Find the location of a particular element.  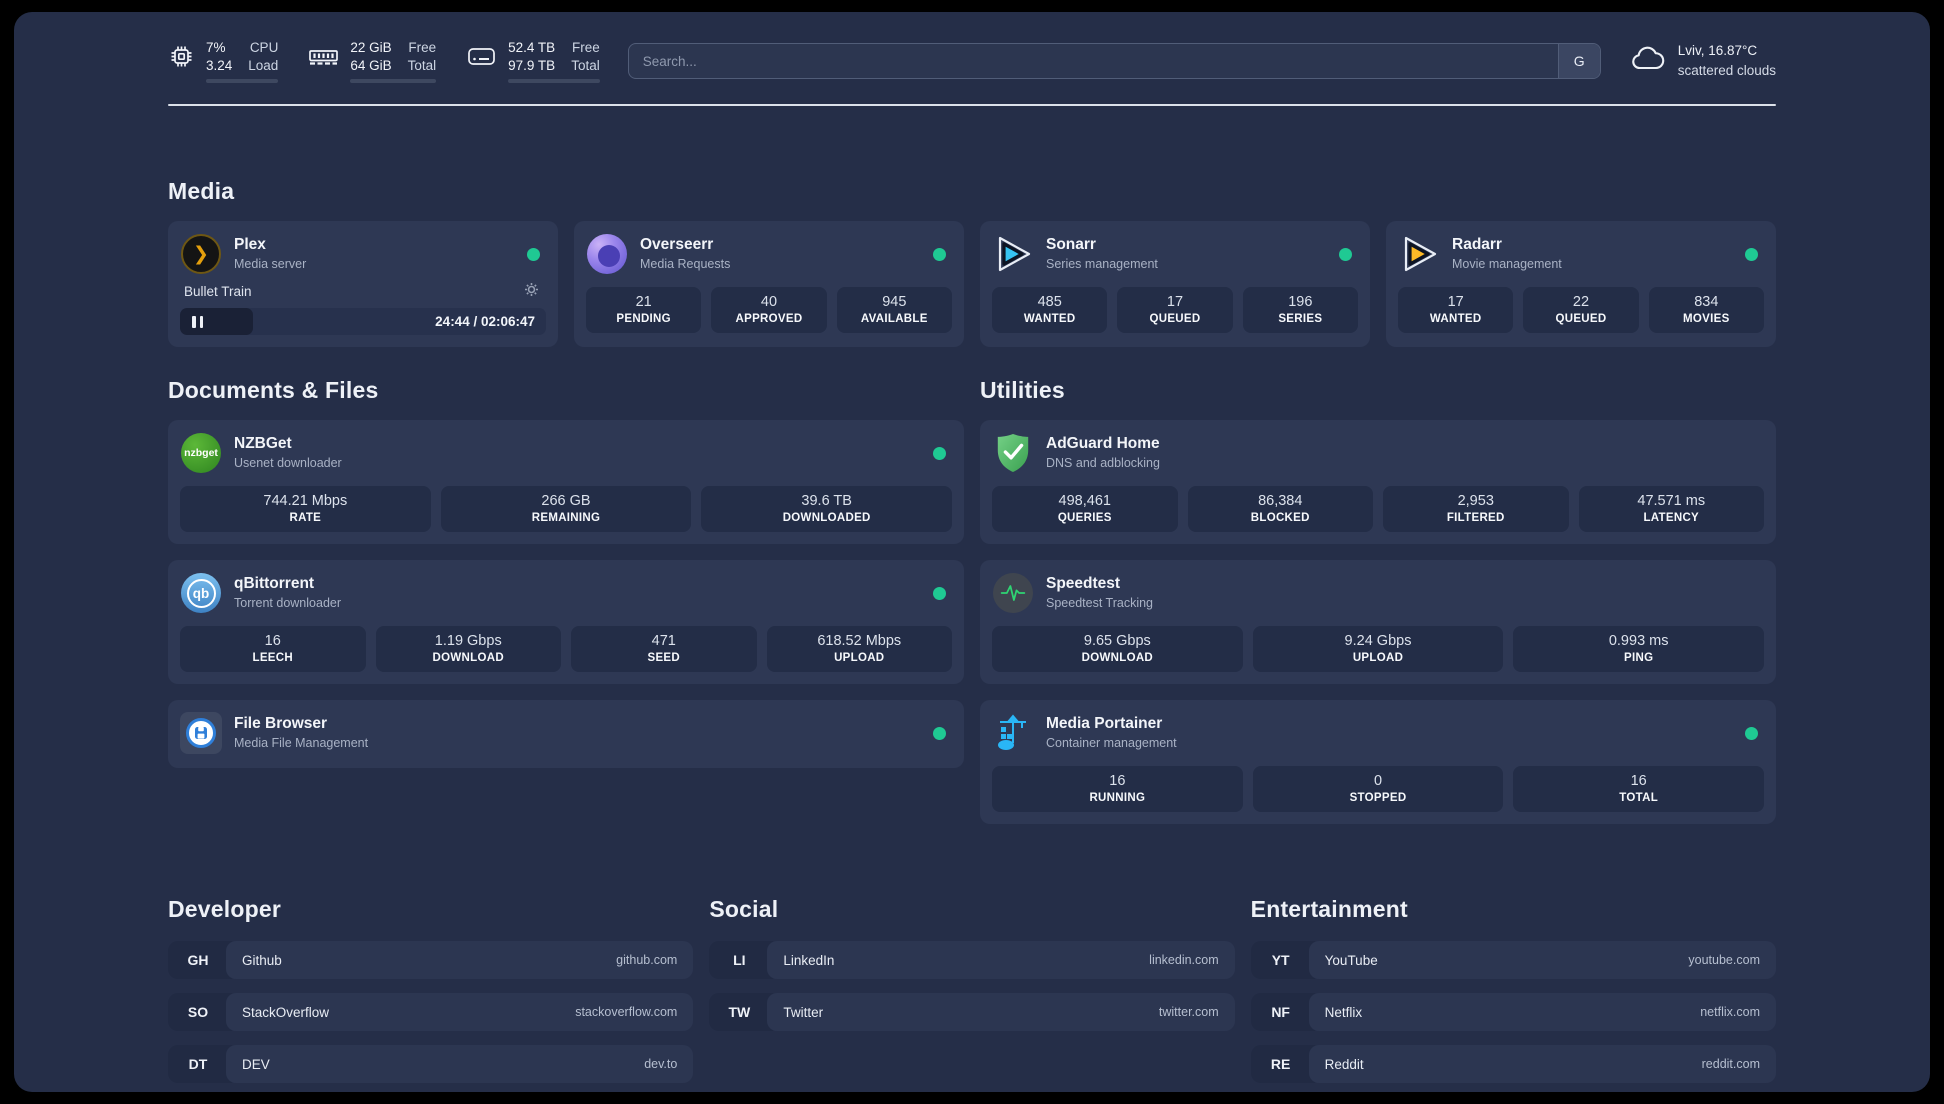

service-subtitle: Media server is located at coordinates (270, 264).